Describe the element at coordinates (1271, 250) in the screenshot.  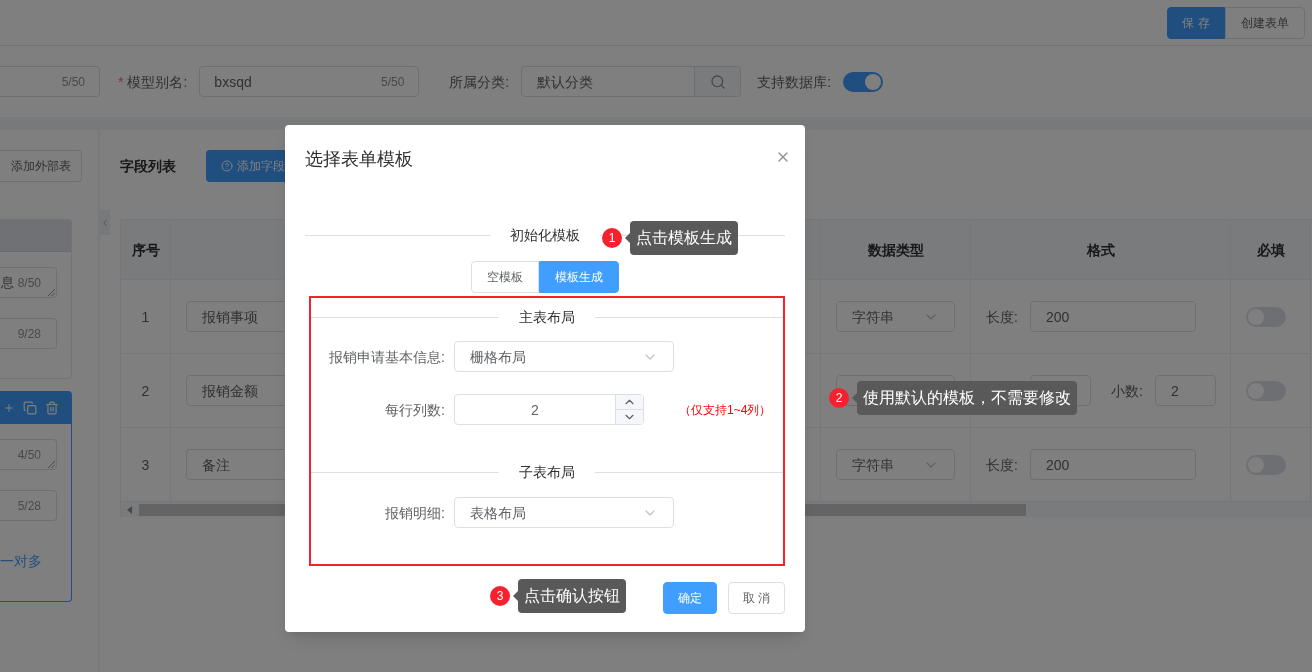
I see `column-header: 必填` at that location.